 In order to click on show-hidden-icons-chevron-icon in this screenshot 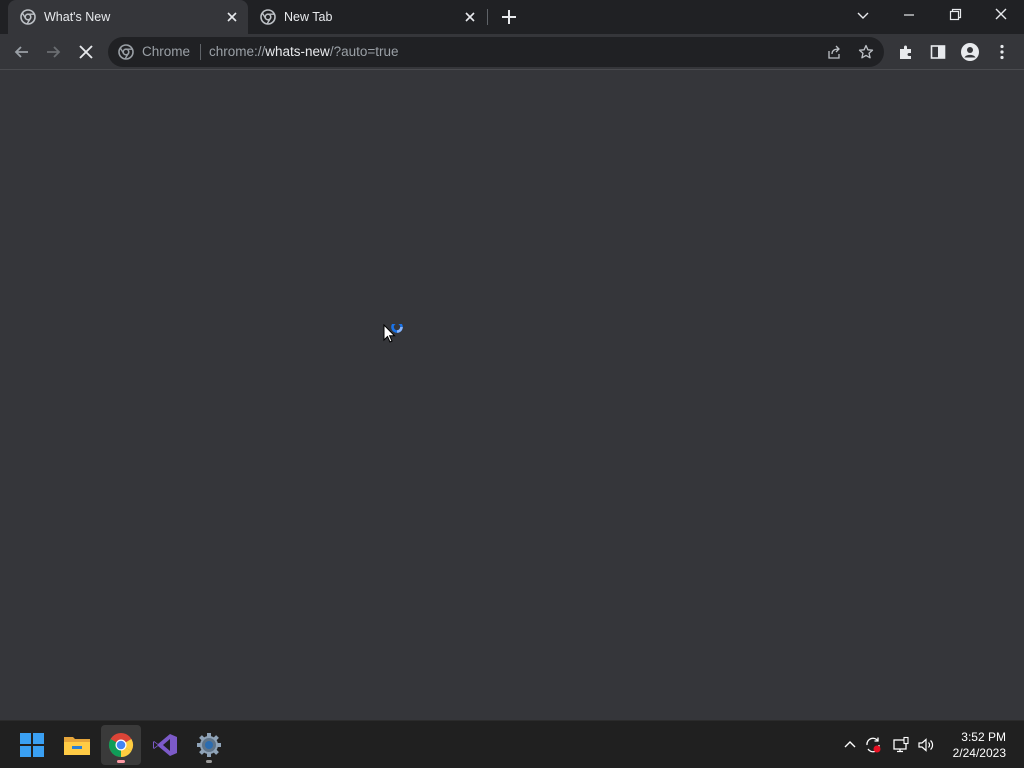, I will do `click(850, 745)`.